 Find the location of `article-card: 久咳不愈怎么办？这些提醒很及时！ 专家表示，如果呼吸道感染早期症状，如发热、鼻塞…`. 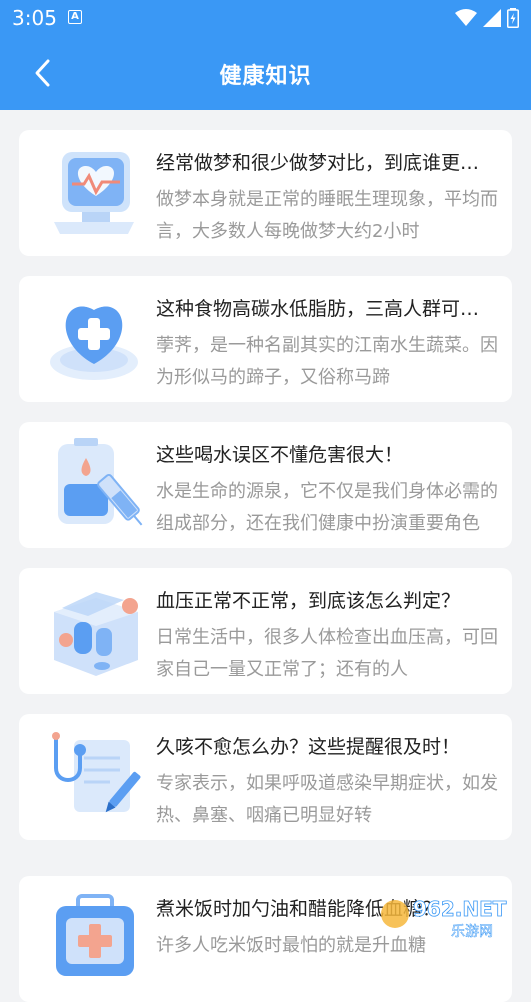

article-card: 久咳不愈怎么办？这些提醒很及时！ 专家表示，如果呼吸道感染早期症状，如发热、鼻塞… is located at coordinates (265, 777).